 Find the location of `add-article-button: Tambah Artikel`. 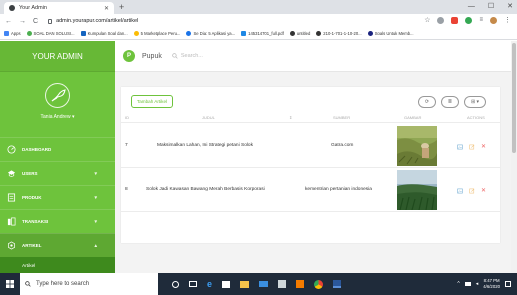

add-article-button: Tambah Artikel is located at coordinates (152, 101).